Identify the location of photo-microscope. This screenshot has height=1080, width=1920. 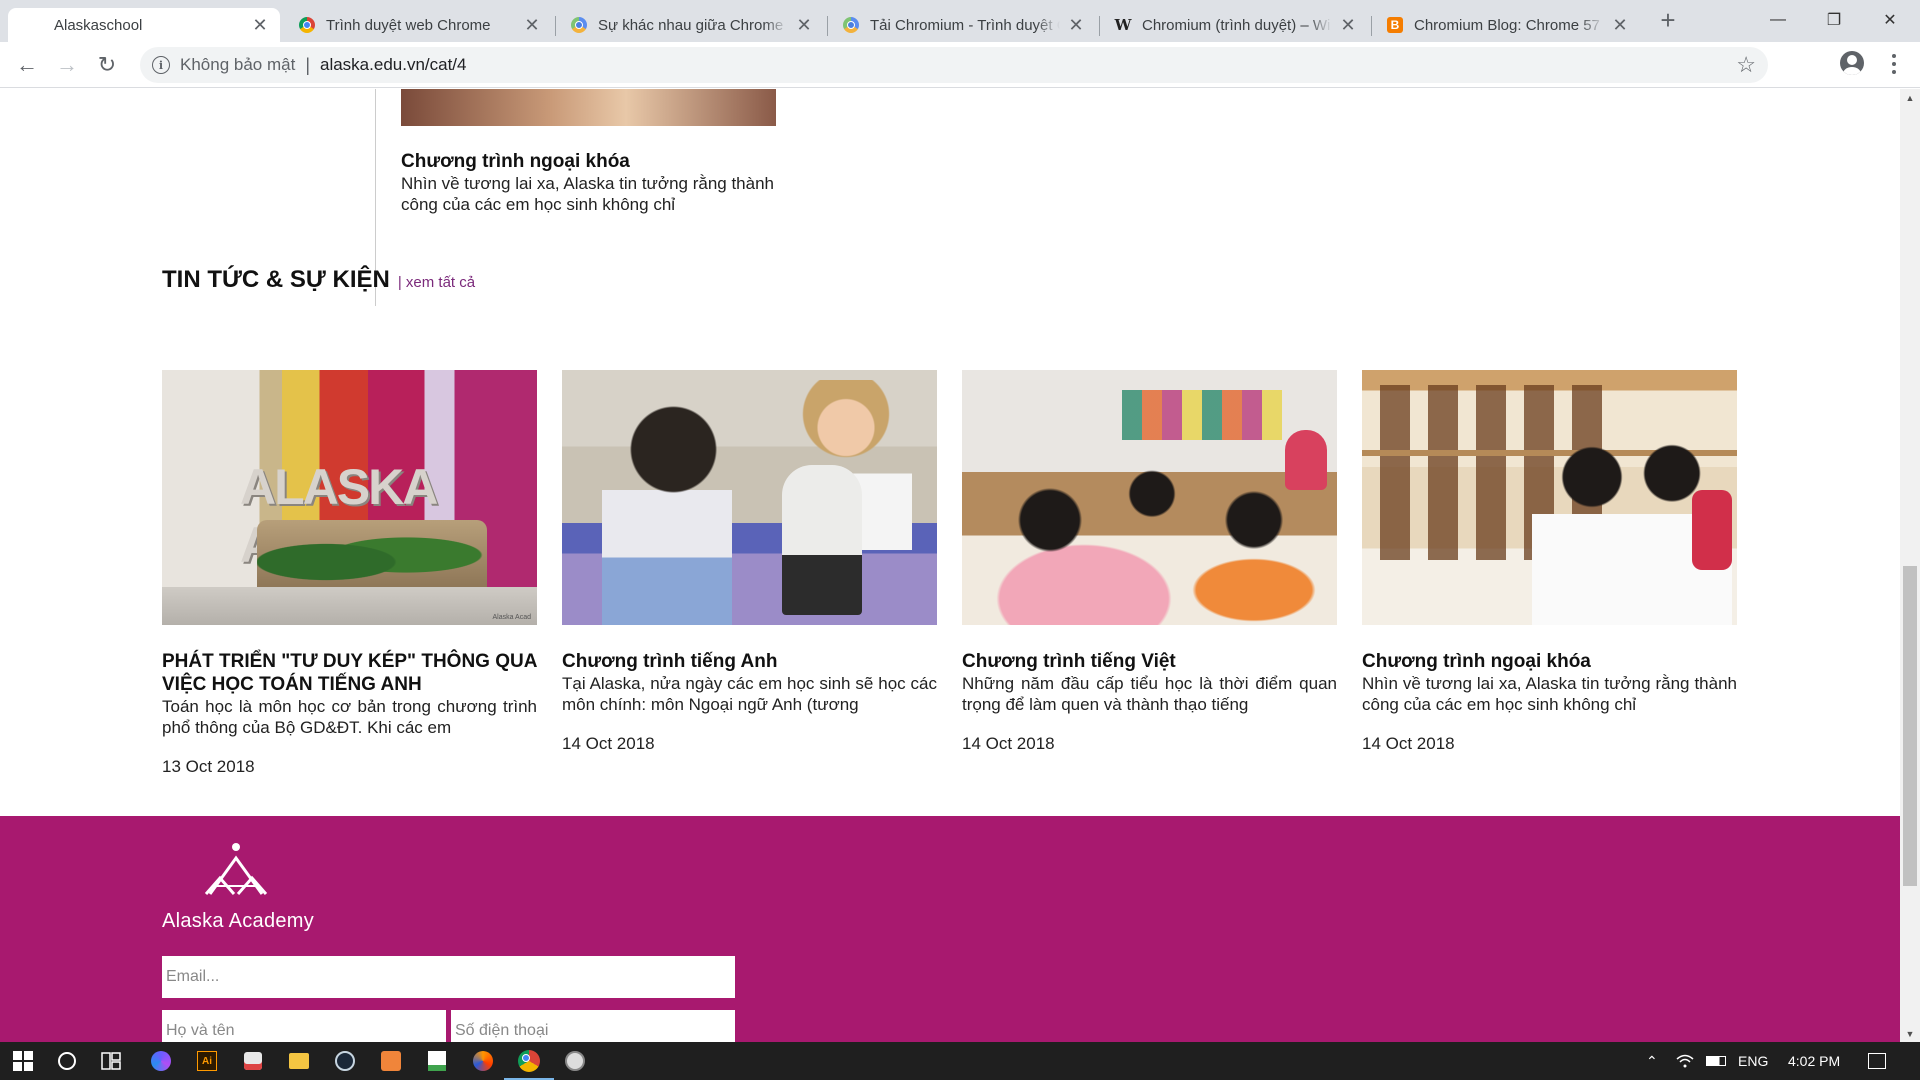
(822, 540).